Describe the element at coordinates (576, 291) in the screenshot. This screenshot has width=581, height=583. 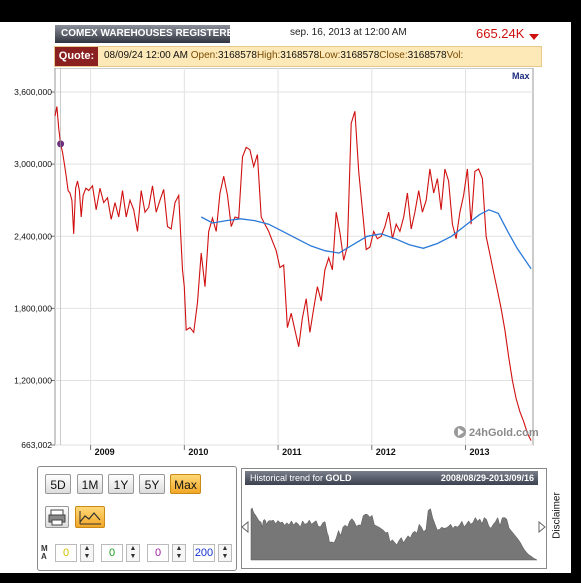
I see `right-bar` at that location.